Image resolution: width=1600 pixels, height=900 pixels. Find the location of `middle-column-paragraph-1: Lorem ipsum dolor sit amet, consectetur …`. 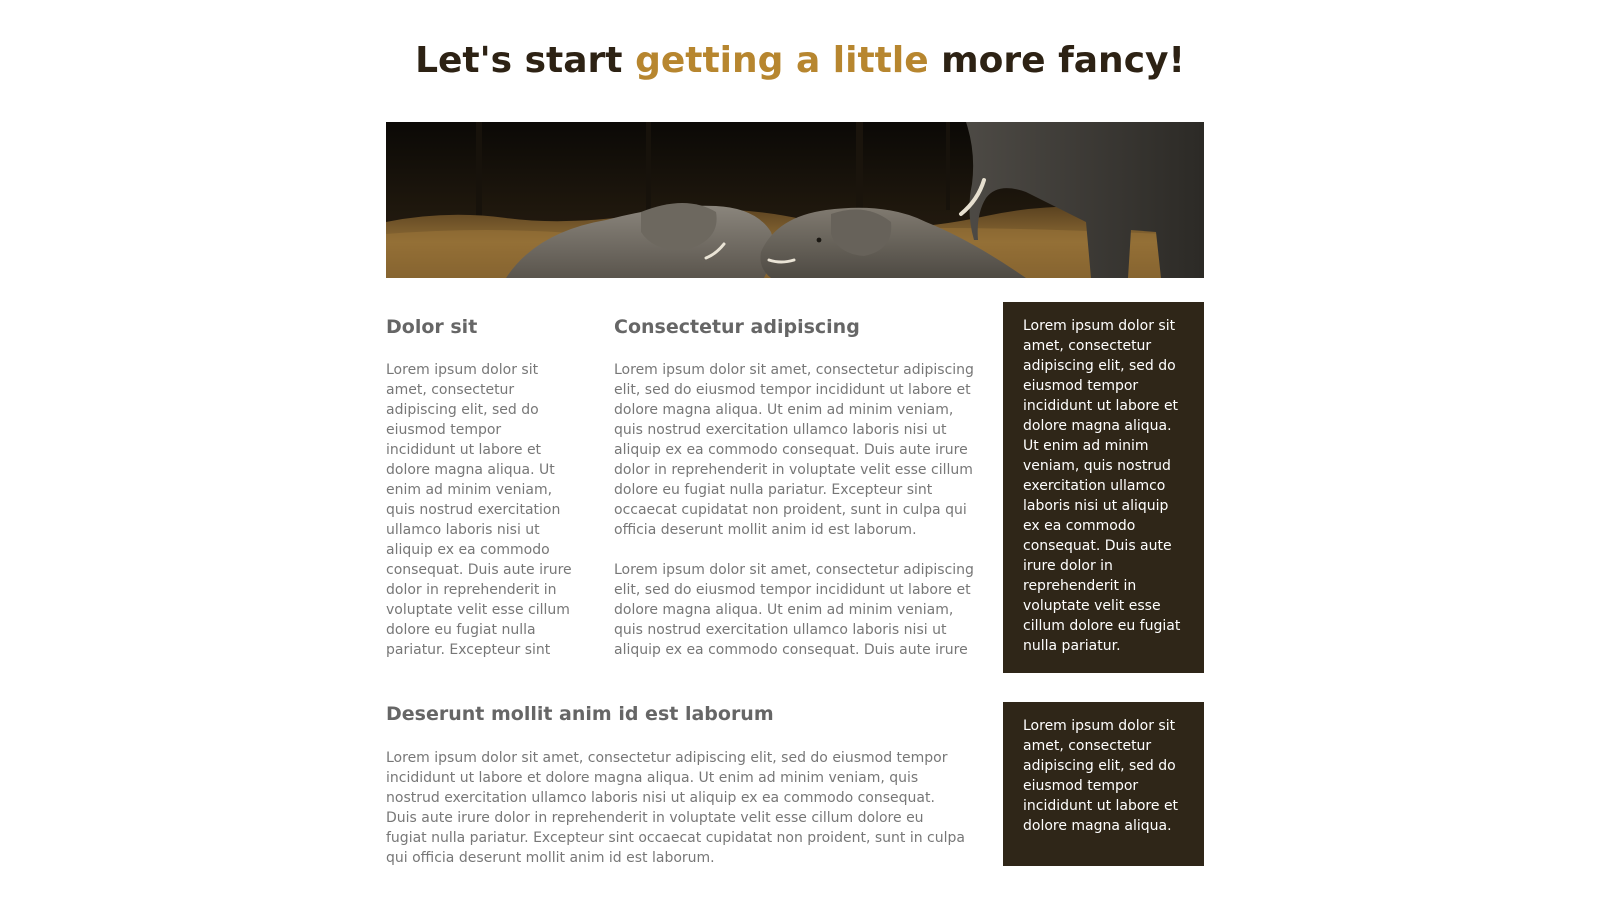

middle-column-paragraph-1: Lorem ipsum dolor sit amet, consectetur … is located at coordinates (794, 450).